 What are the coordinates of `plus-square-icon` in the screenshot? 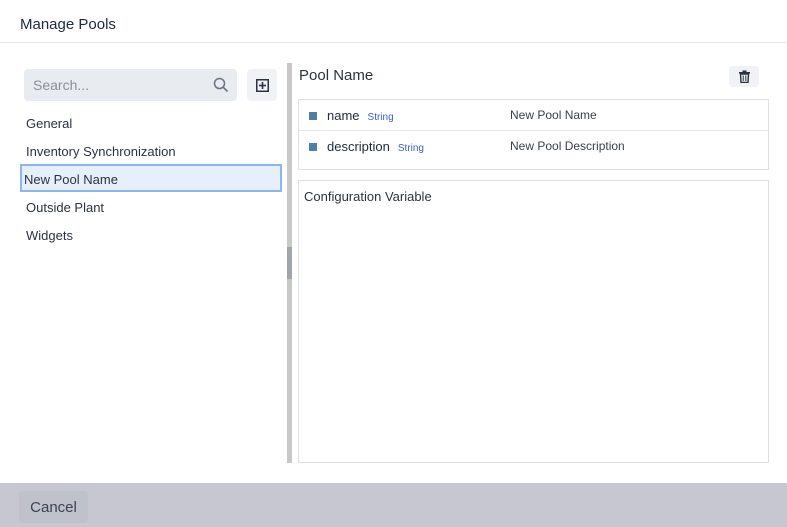 It's located at (262, 85).